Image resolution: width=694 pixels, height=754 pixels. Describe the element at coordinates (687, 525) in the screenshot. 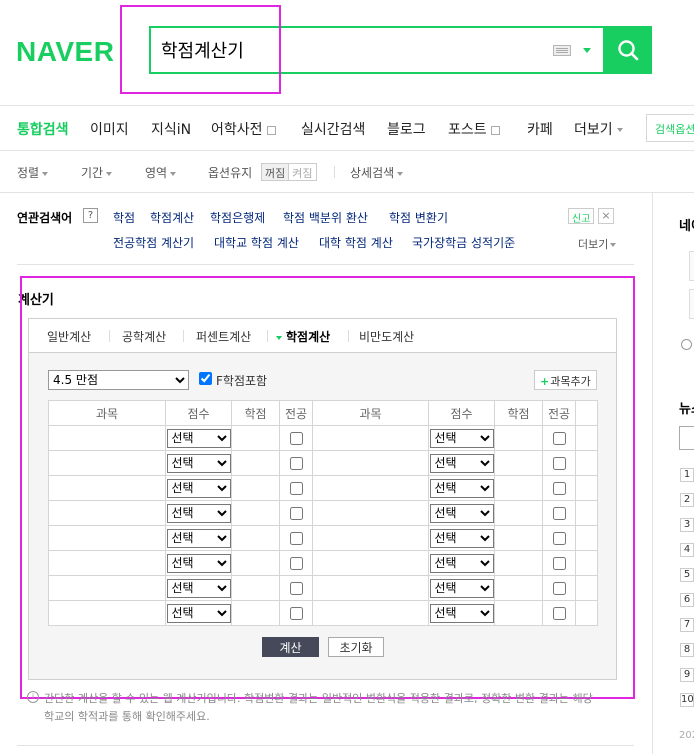

I see `rank-badge: 3` at that location.